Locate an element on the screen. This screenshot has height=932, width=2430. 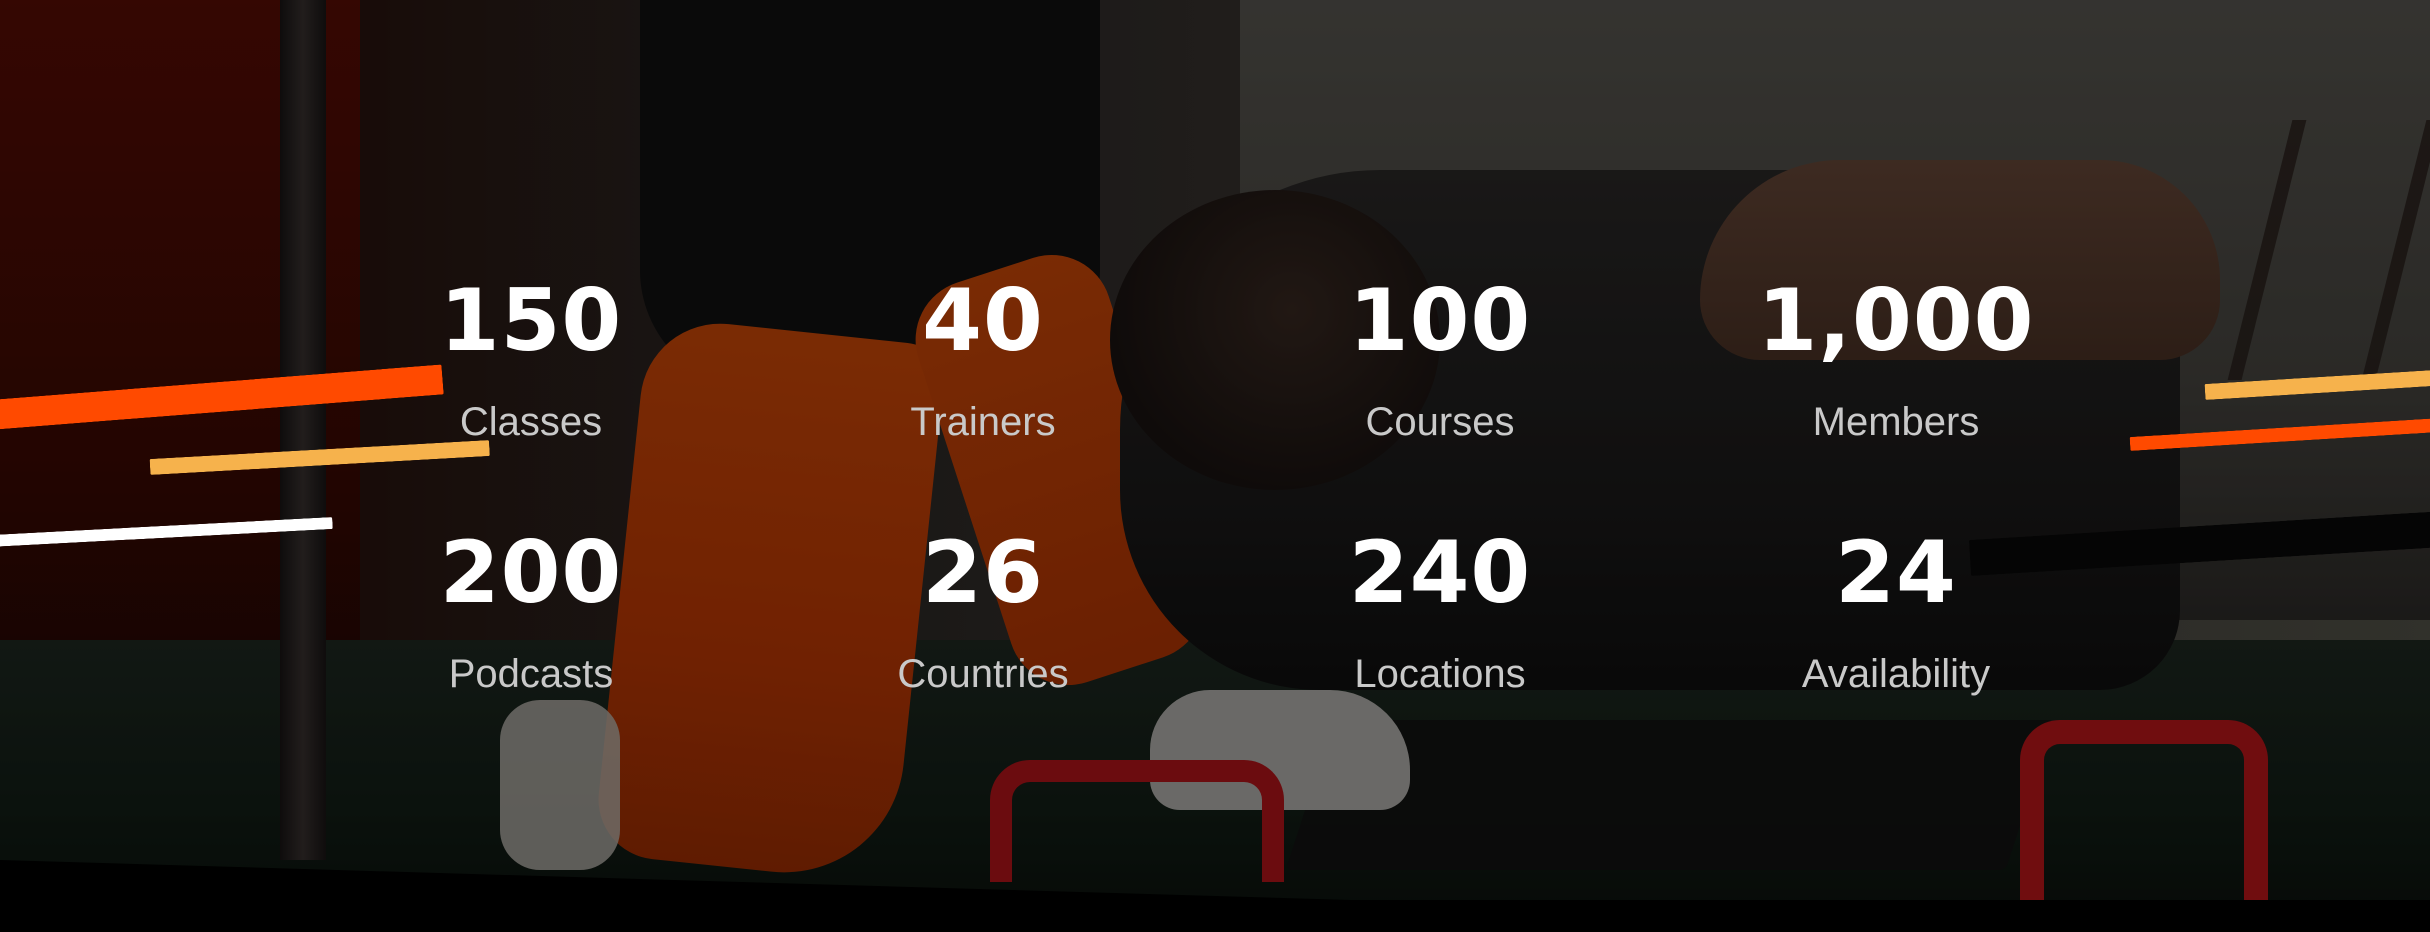
stat-number: 240 is located at coordinates (1440, 573).